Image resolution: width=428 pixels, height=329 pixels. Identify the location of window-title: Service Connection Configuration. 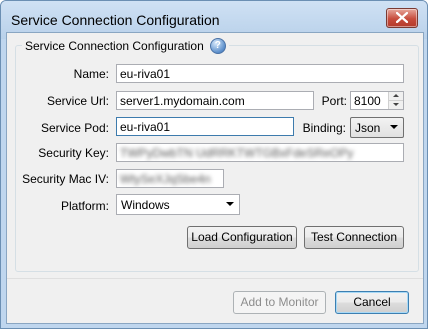
(115, 20).